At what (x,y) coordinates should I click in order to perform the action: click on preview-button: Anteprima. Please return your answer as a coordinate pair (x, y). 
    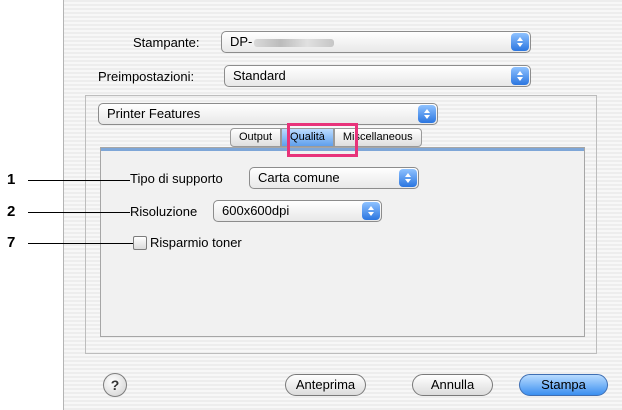
    Looking at the image, I should click on (325, 385).